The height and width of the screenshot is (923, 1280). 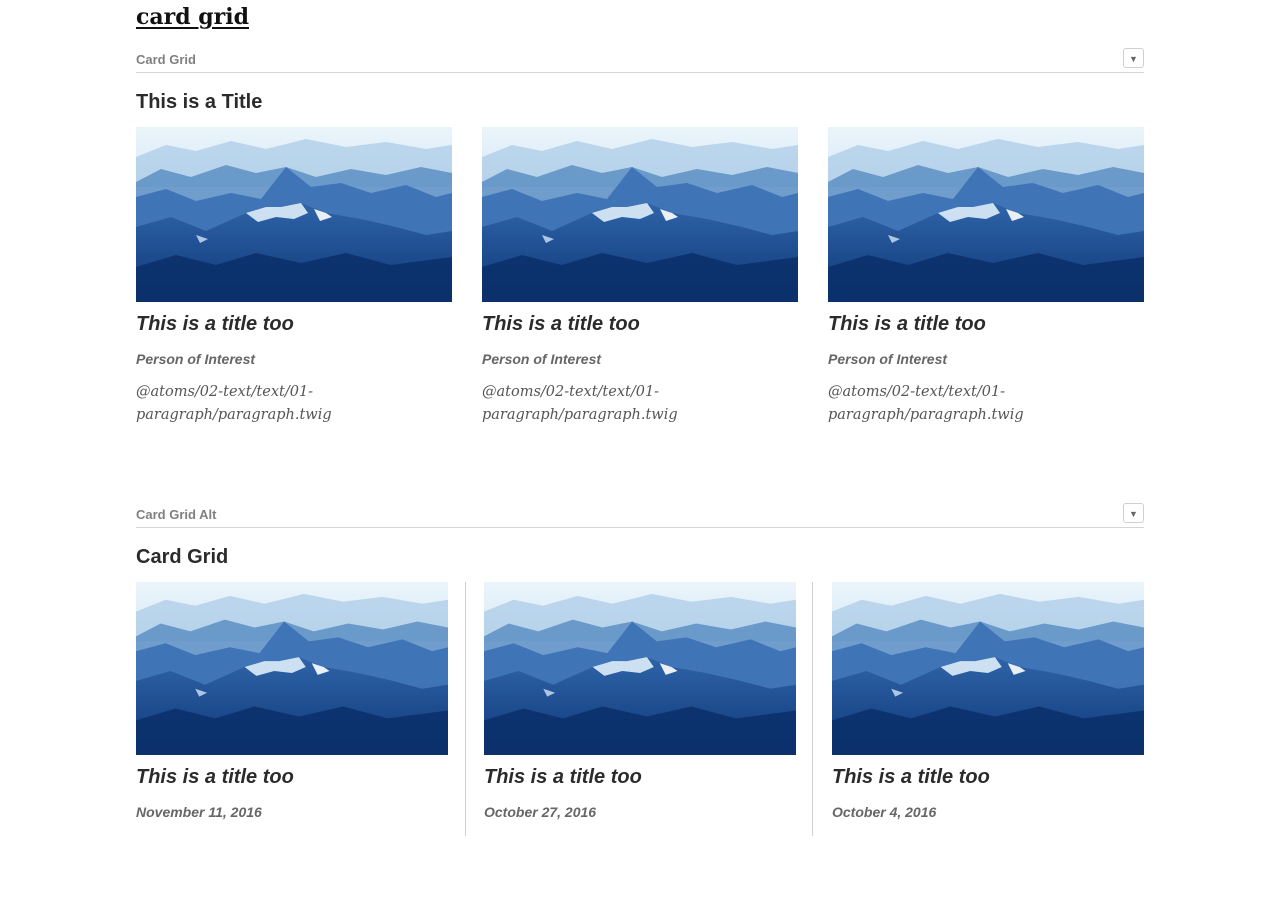 I want to click on section-label: Card Grid, so click(x=166, y=59).